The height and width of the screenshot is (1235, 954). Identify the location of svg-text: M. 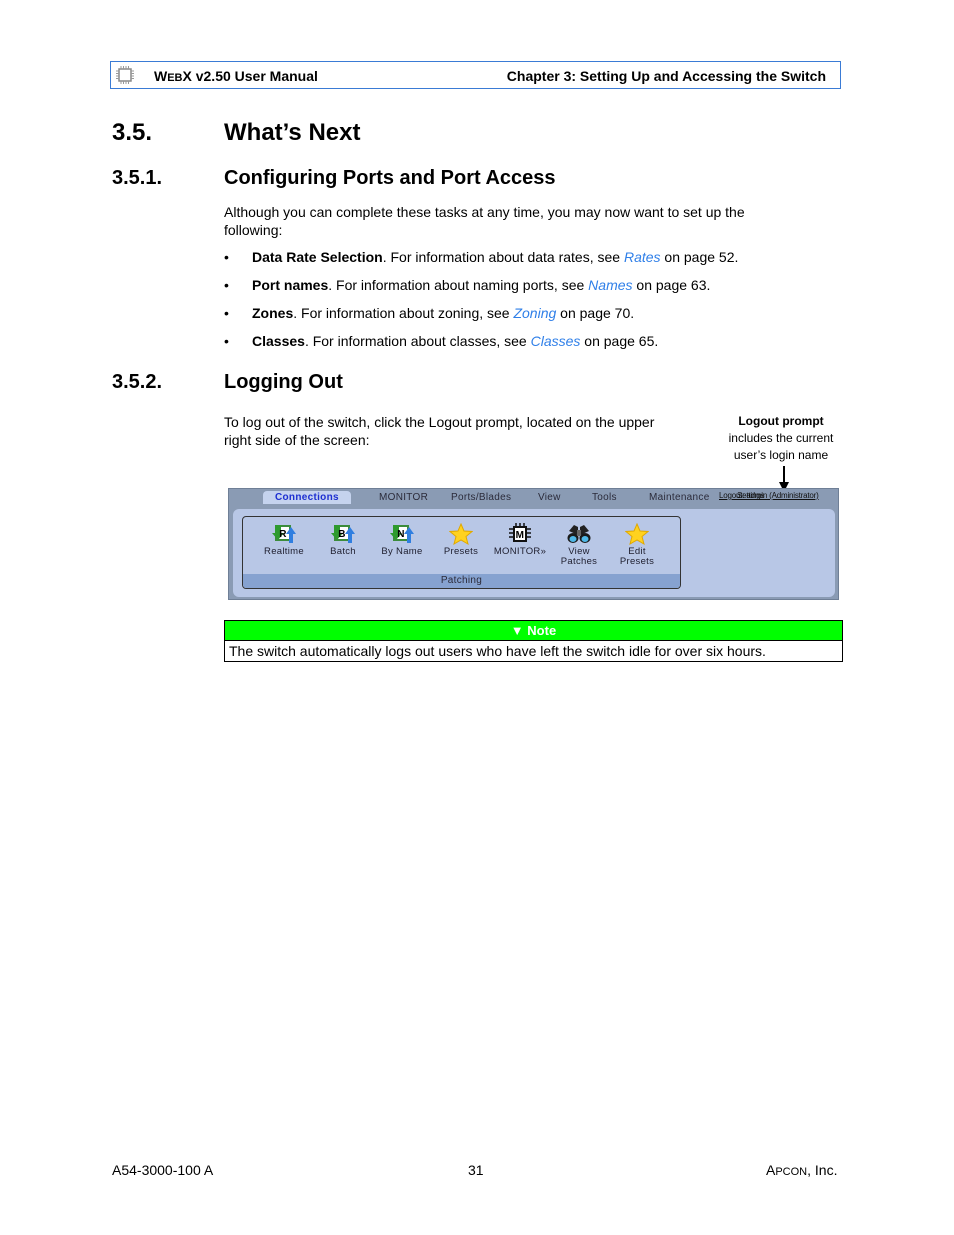
(520, 535).